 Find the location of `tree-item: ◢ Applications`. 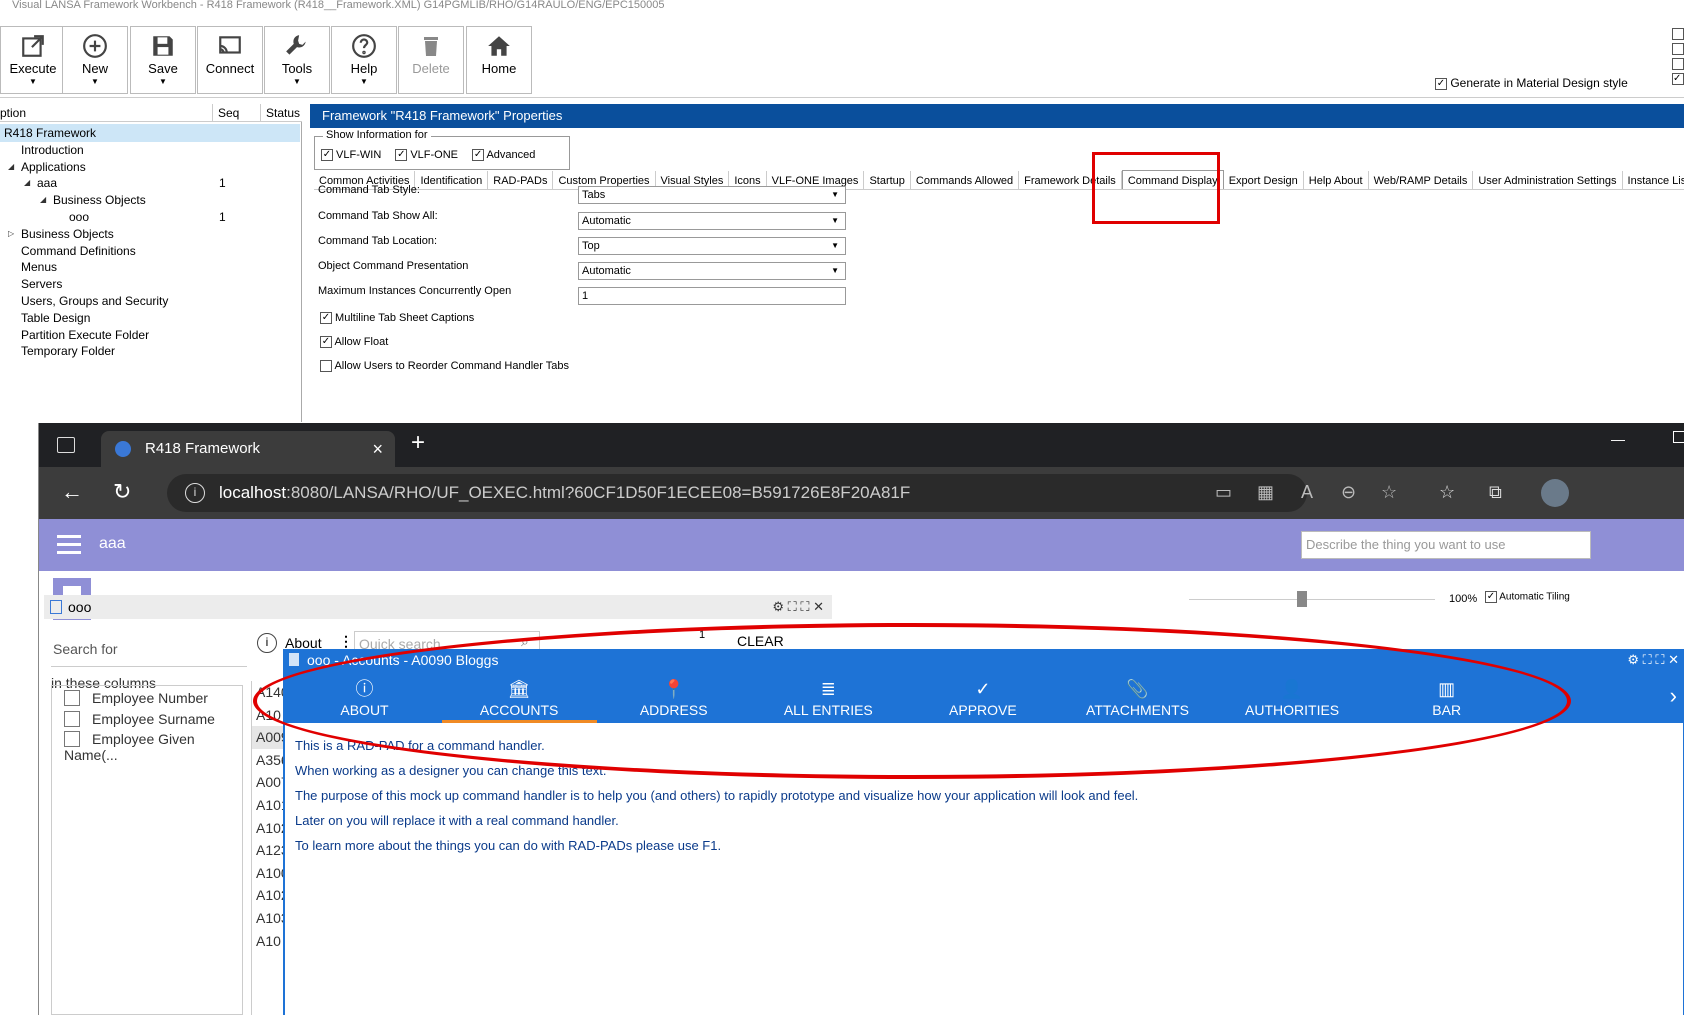

tree-item: ◢ Applications is located at coordinates (150, 167).